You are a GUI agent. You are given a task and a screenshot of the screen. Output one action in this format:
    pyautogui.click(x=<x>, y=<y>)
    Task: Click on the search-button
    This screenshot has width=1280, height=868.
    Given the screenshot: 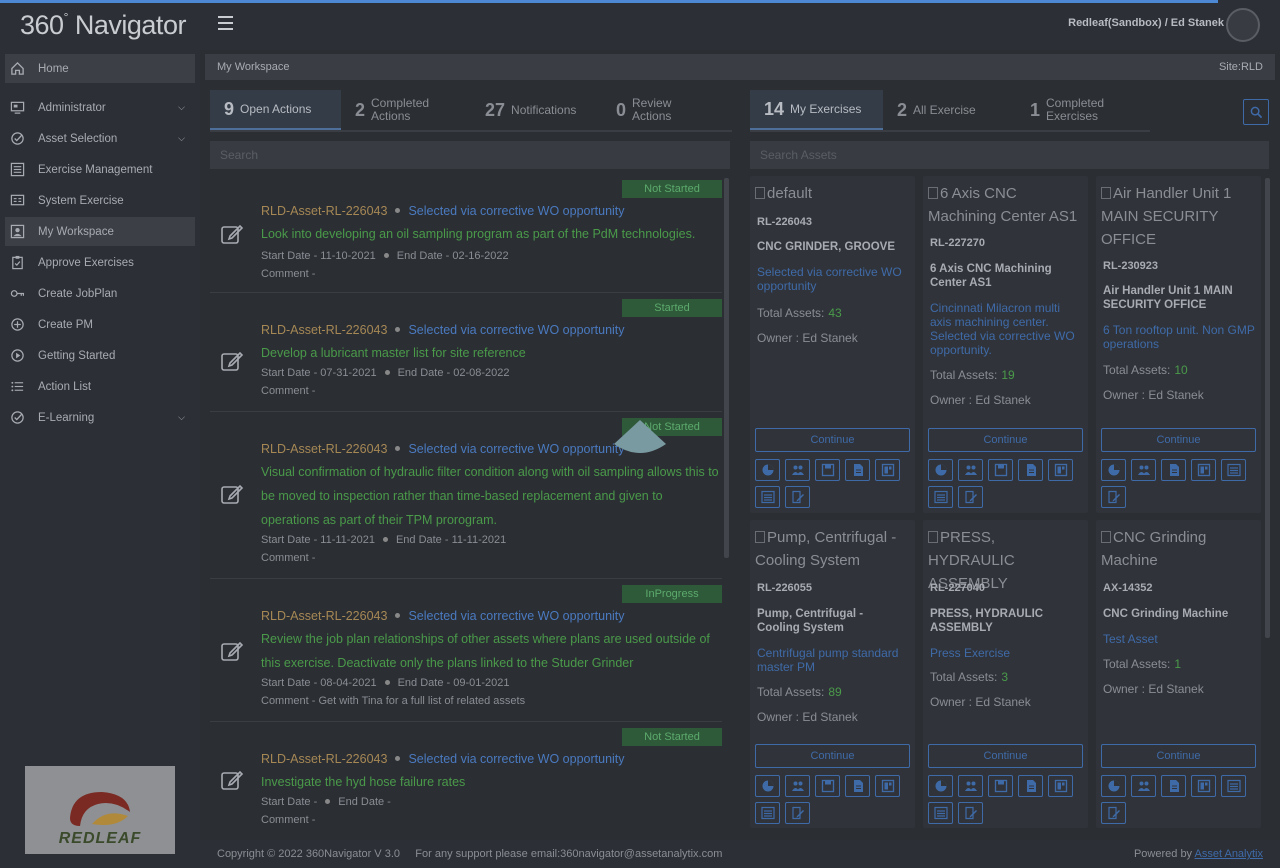 What is the action you would take?
    pyautogui.click(x=1256, y=112)
    